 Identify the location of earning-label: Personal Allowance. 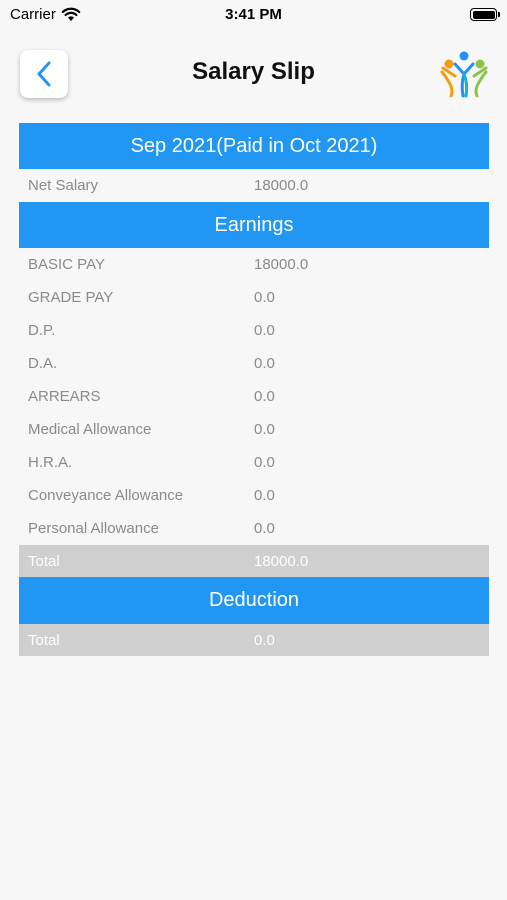
(93, 528).